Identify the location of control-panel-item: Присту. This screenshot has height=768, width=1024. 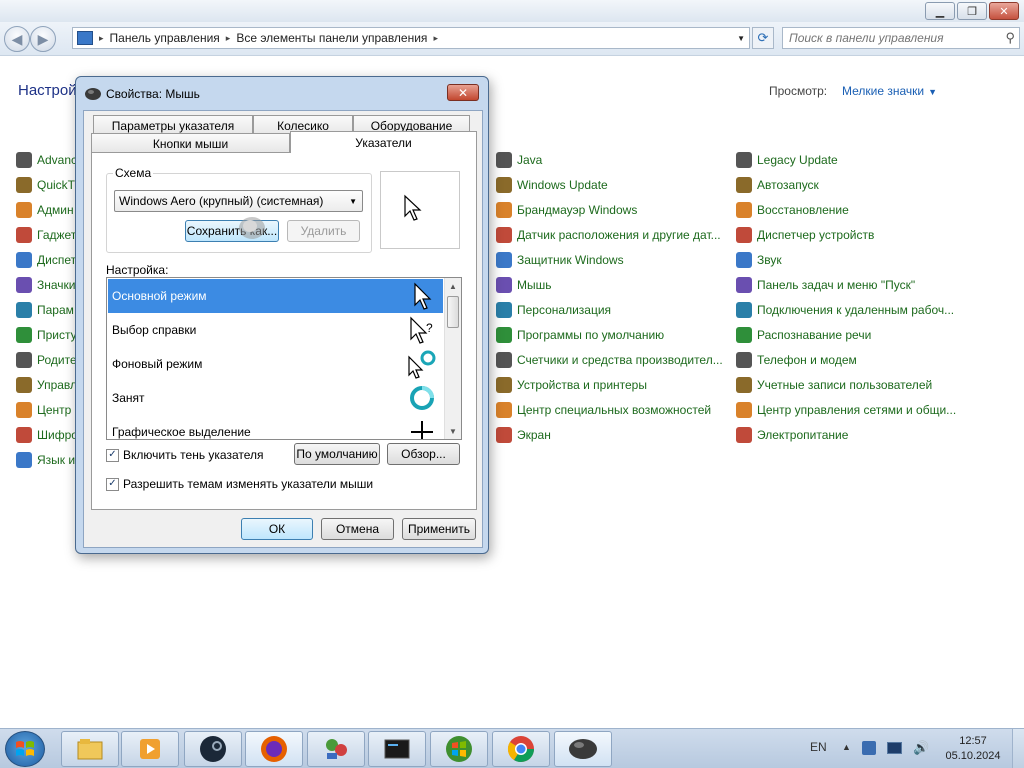
(46, 334).